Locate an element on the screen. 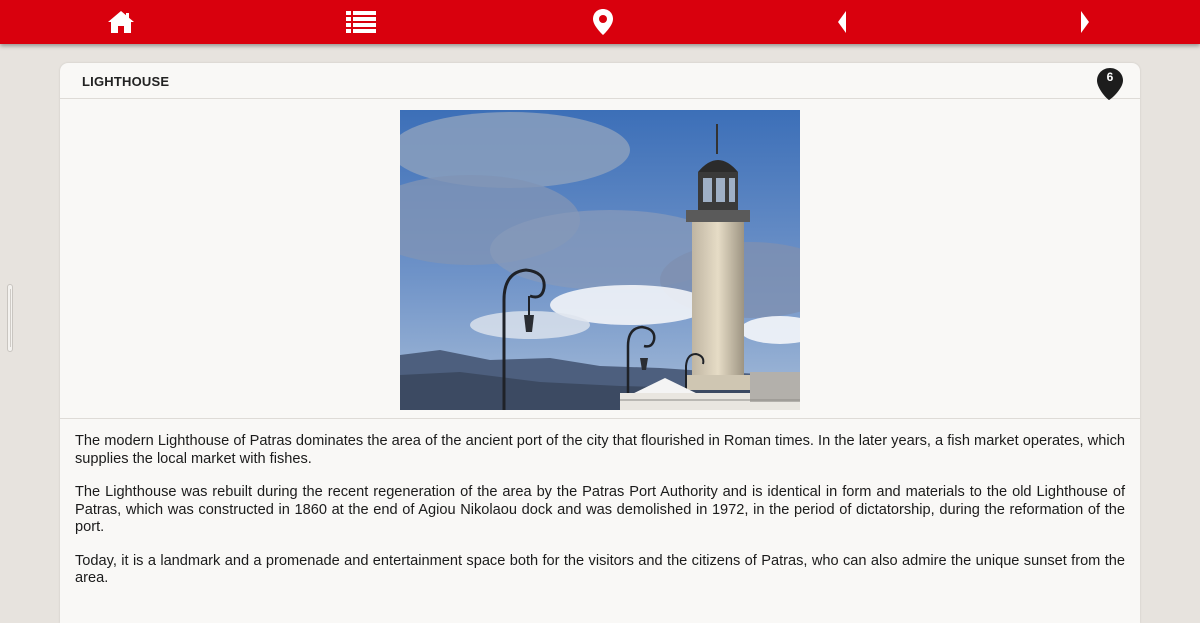 The width and height of the screenshot is (1200, 623). map-button is located at coordinates (603, 22).